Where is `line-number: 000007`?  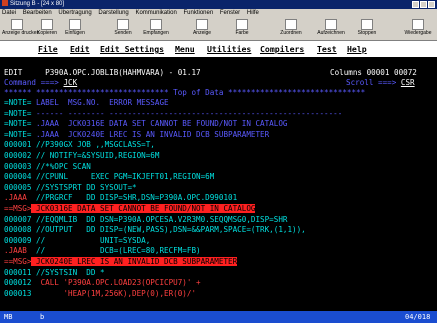 line-number: 000007 is located at coordinates (17, 219).